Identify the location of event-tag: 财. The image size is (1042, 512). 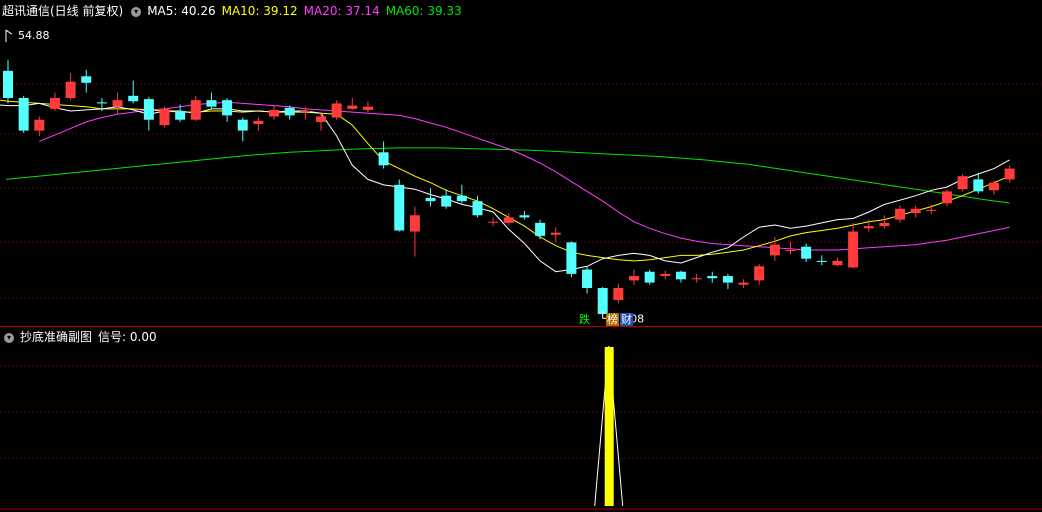
(626, 319).